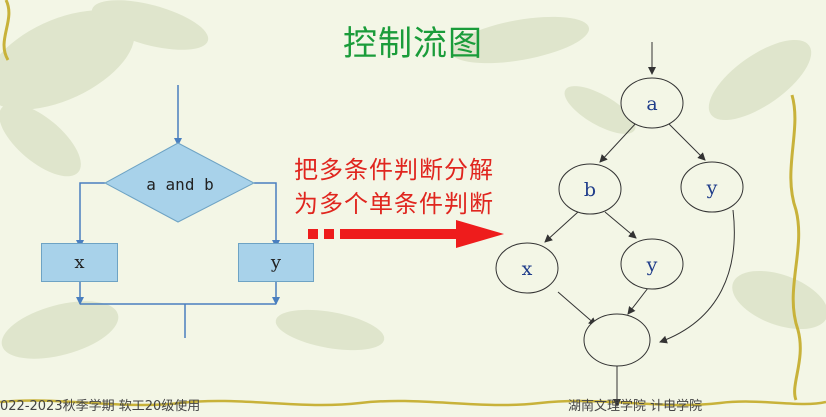 This screenshot has width=826, height=417. What do you see at coordinates (651, 104) in the screenshot?
I see `cfg-node-a-label: a` at bounding box center [651, 104].